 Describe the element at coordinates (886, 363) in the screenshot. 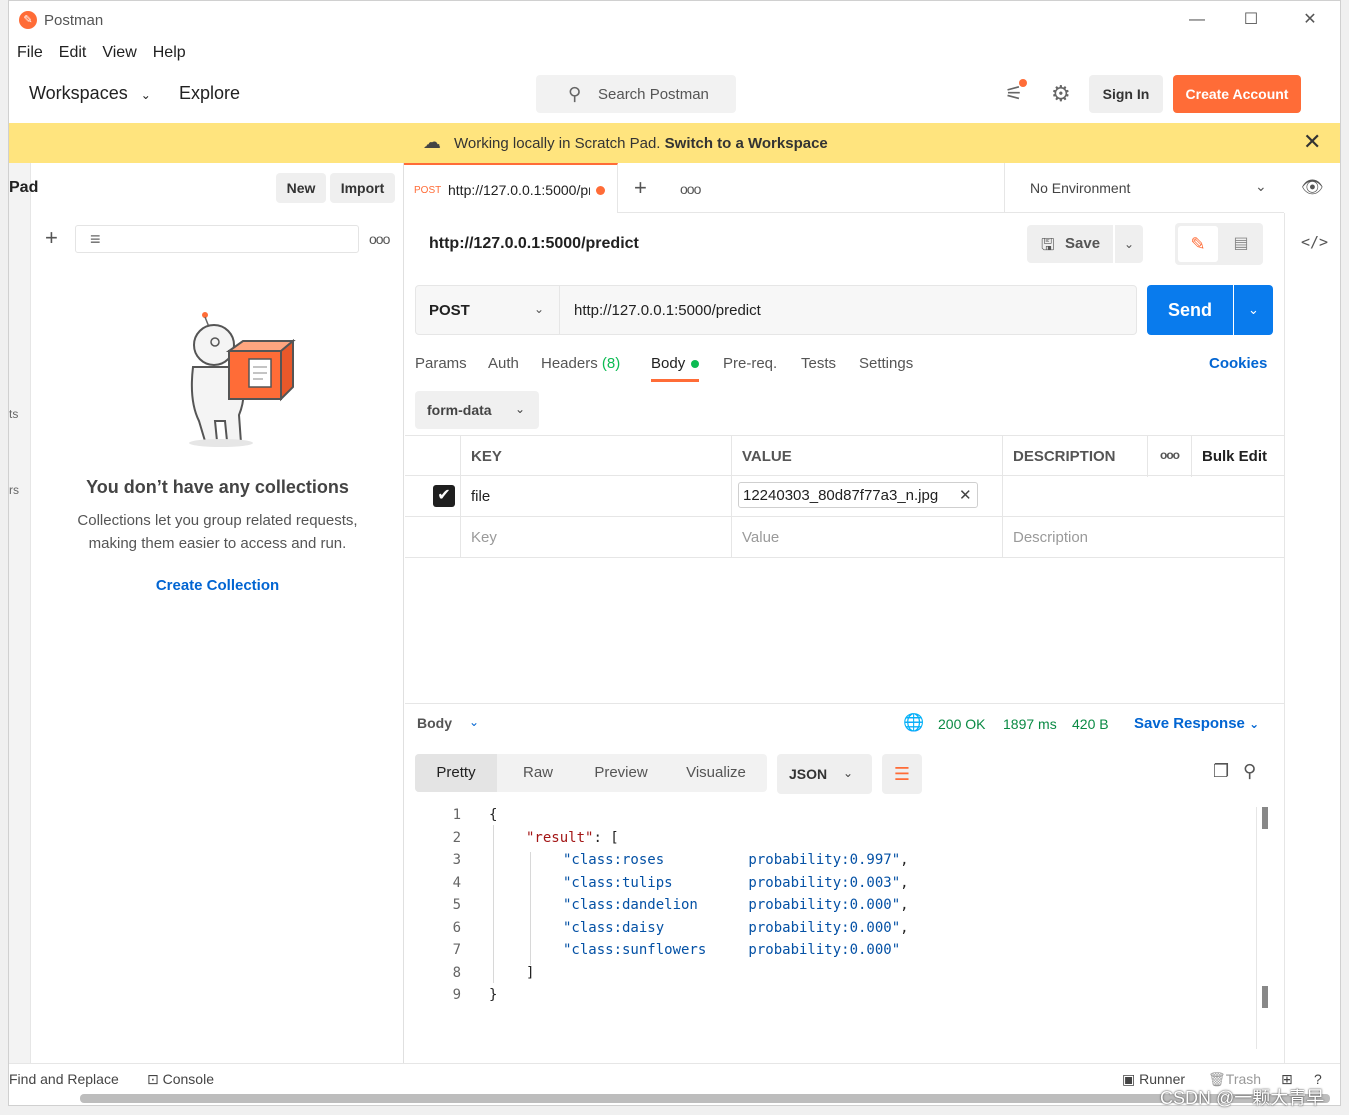

I see `tab-settings: Settings` at that location.